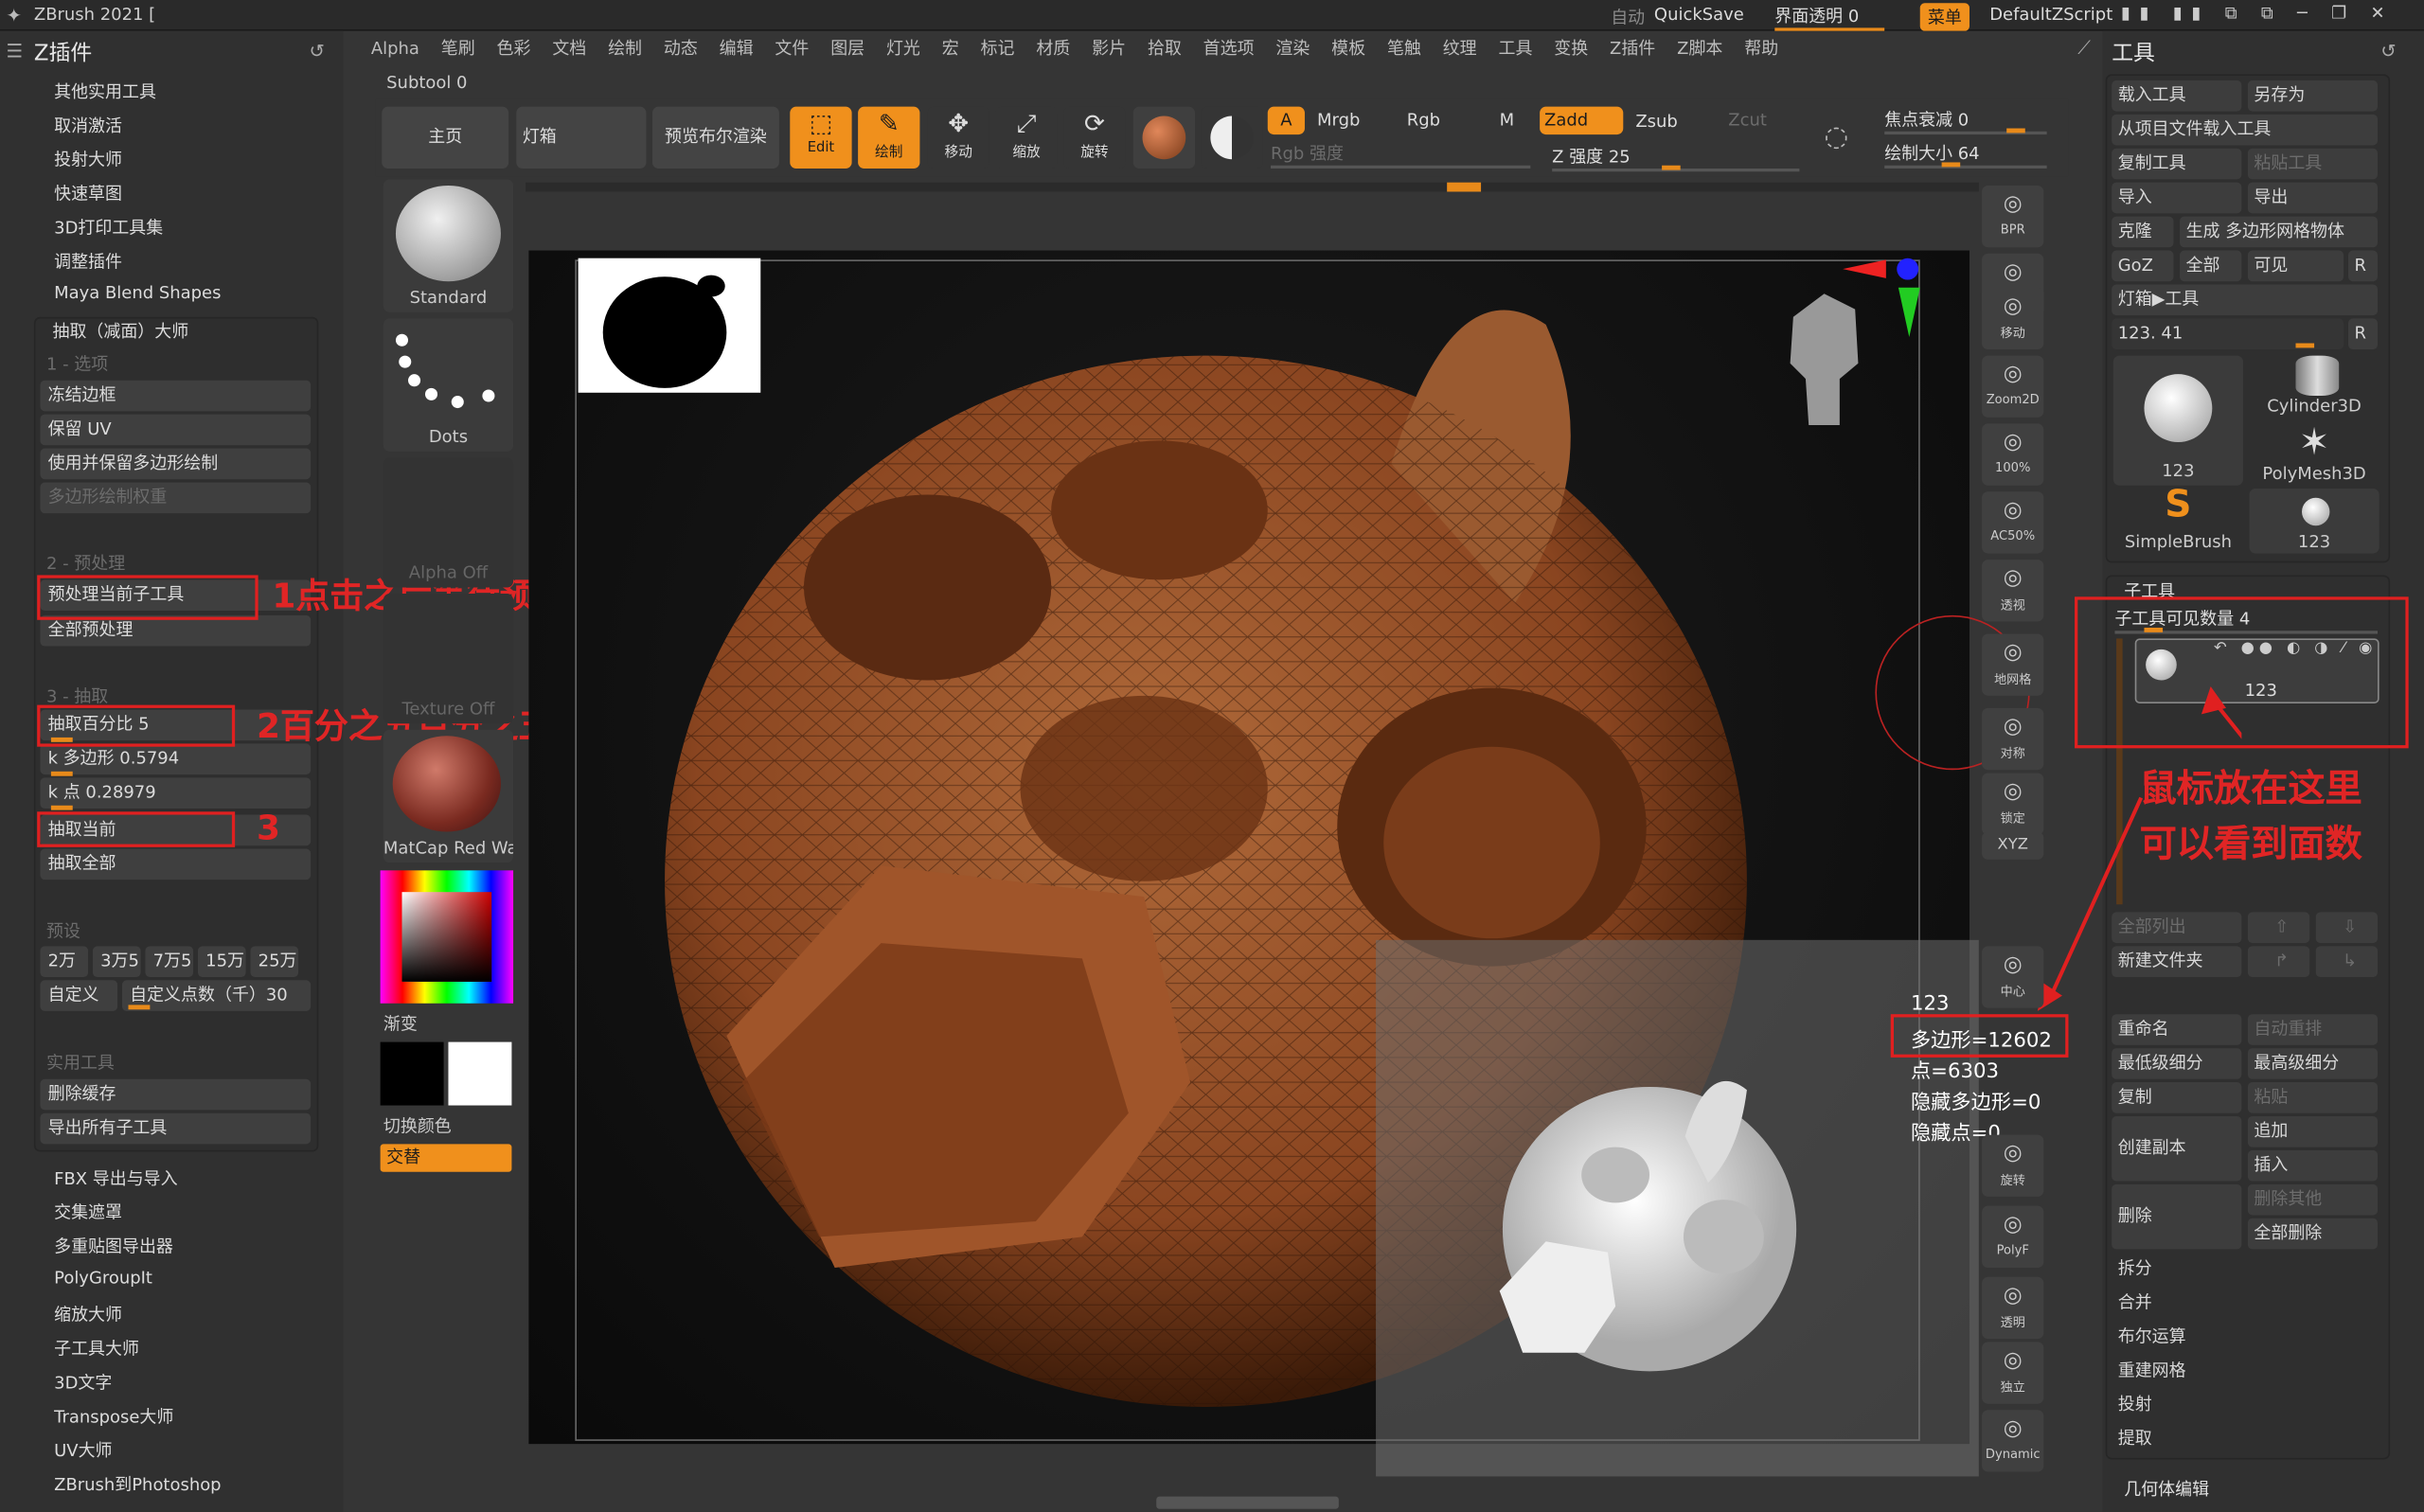  I want to click on menu-item: 动态, so click(681, 49).